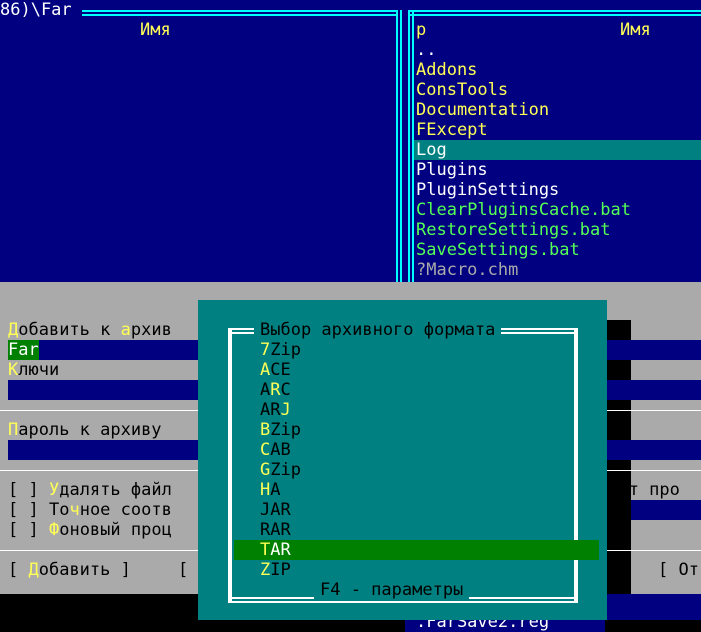  Describe the element at coordinates (523, 210) in the screenshot. I see `file-list-item: ClearPluginsCache.bat` at that location.